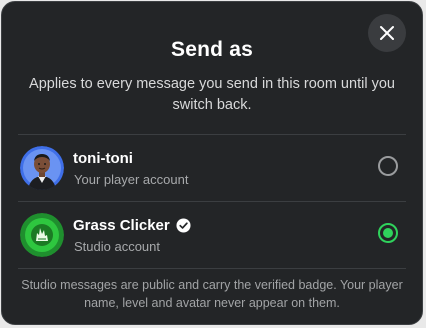 Image resolution: width=426 pixels, height=328 pixels. Describe the element at coordinates (131, 179) in the screenshot. I see `account-type: Your player account` at that location.